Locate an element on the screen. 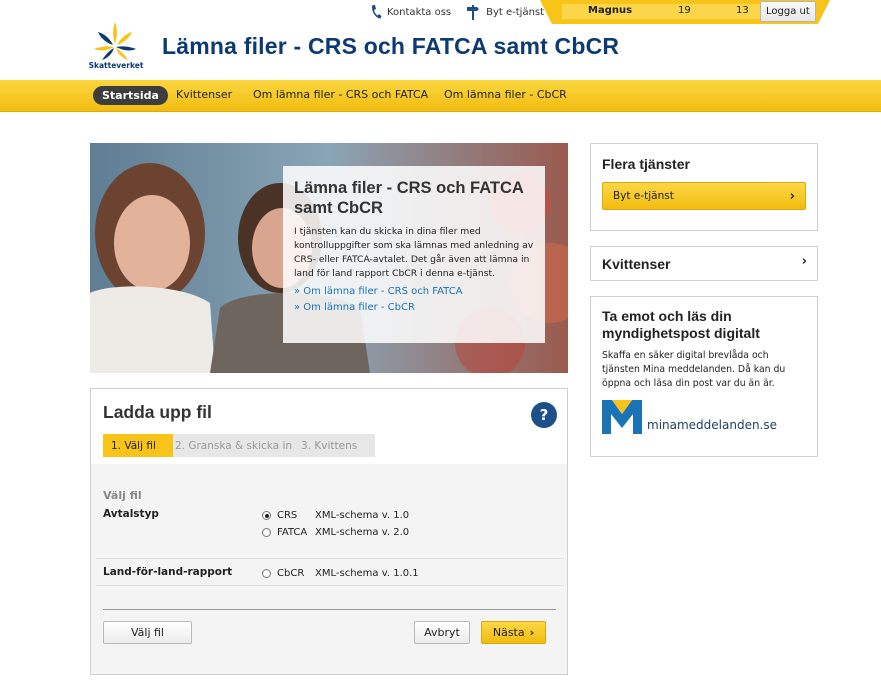 Image resolution: width=881 pixels, height=693 pixels. more-services-title: Flera tjänster is located at coordinates (646, 164).